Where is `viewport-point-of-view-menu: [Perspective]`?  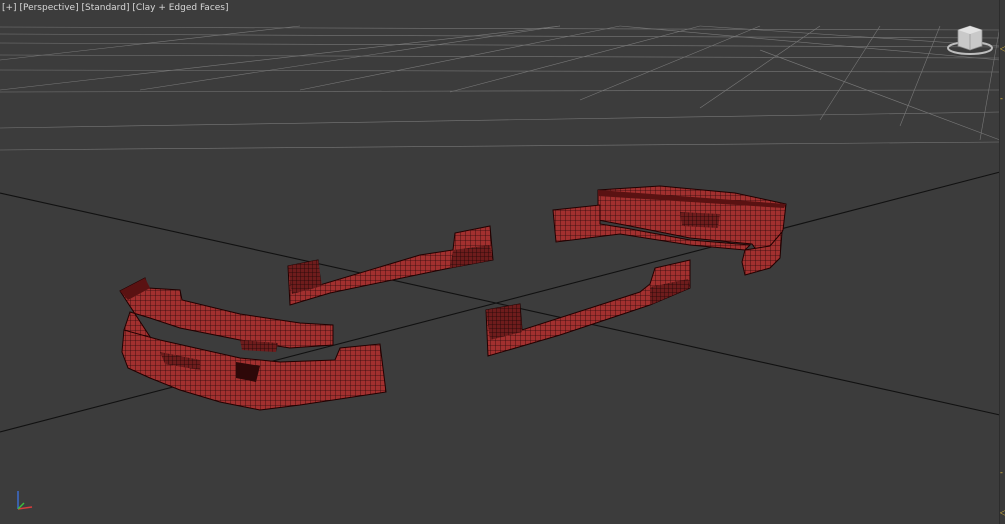 viewport-point-of-view-menu: [Perspective] is located at coordinates (48, 8).